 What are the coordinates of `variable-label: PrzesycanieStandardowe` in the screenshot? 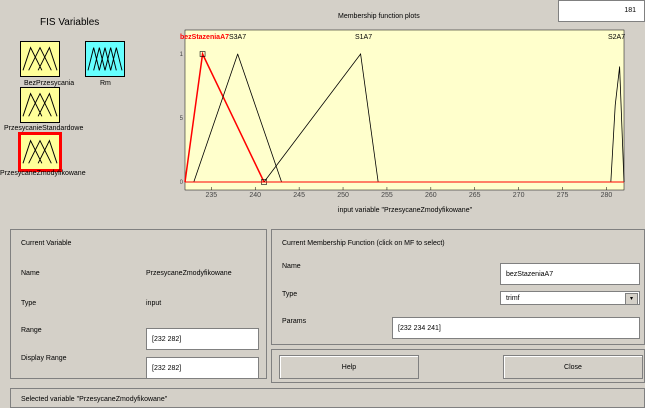 It's located at (44, 128).